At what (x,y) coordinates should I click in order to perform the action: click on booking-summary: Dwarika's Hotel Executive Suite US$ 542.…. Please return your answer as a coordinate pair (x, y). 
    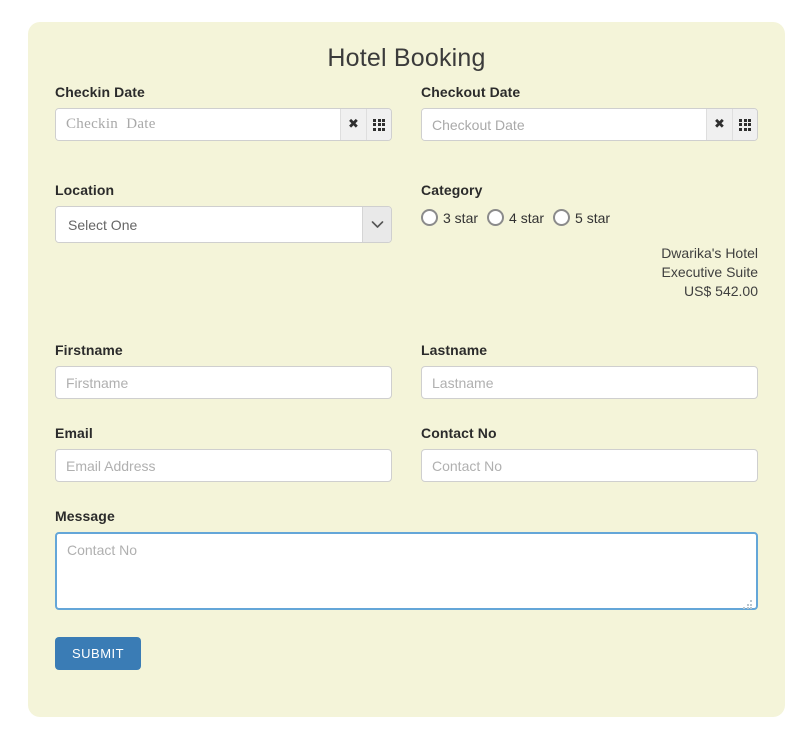
    Looking at the image, I should click on (589, 272).